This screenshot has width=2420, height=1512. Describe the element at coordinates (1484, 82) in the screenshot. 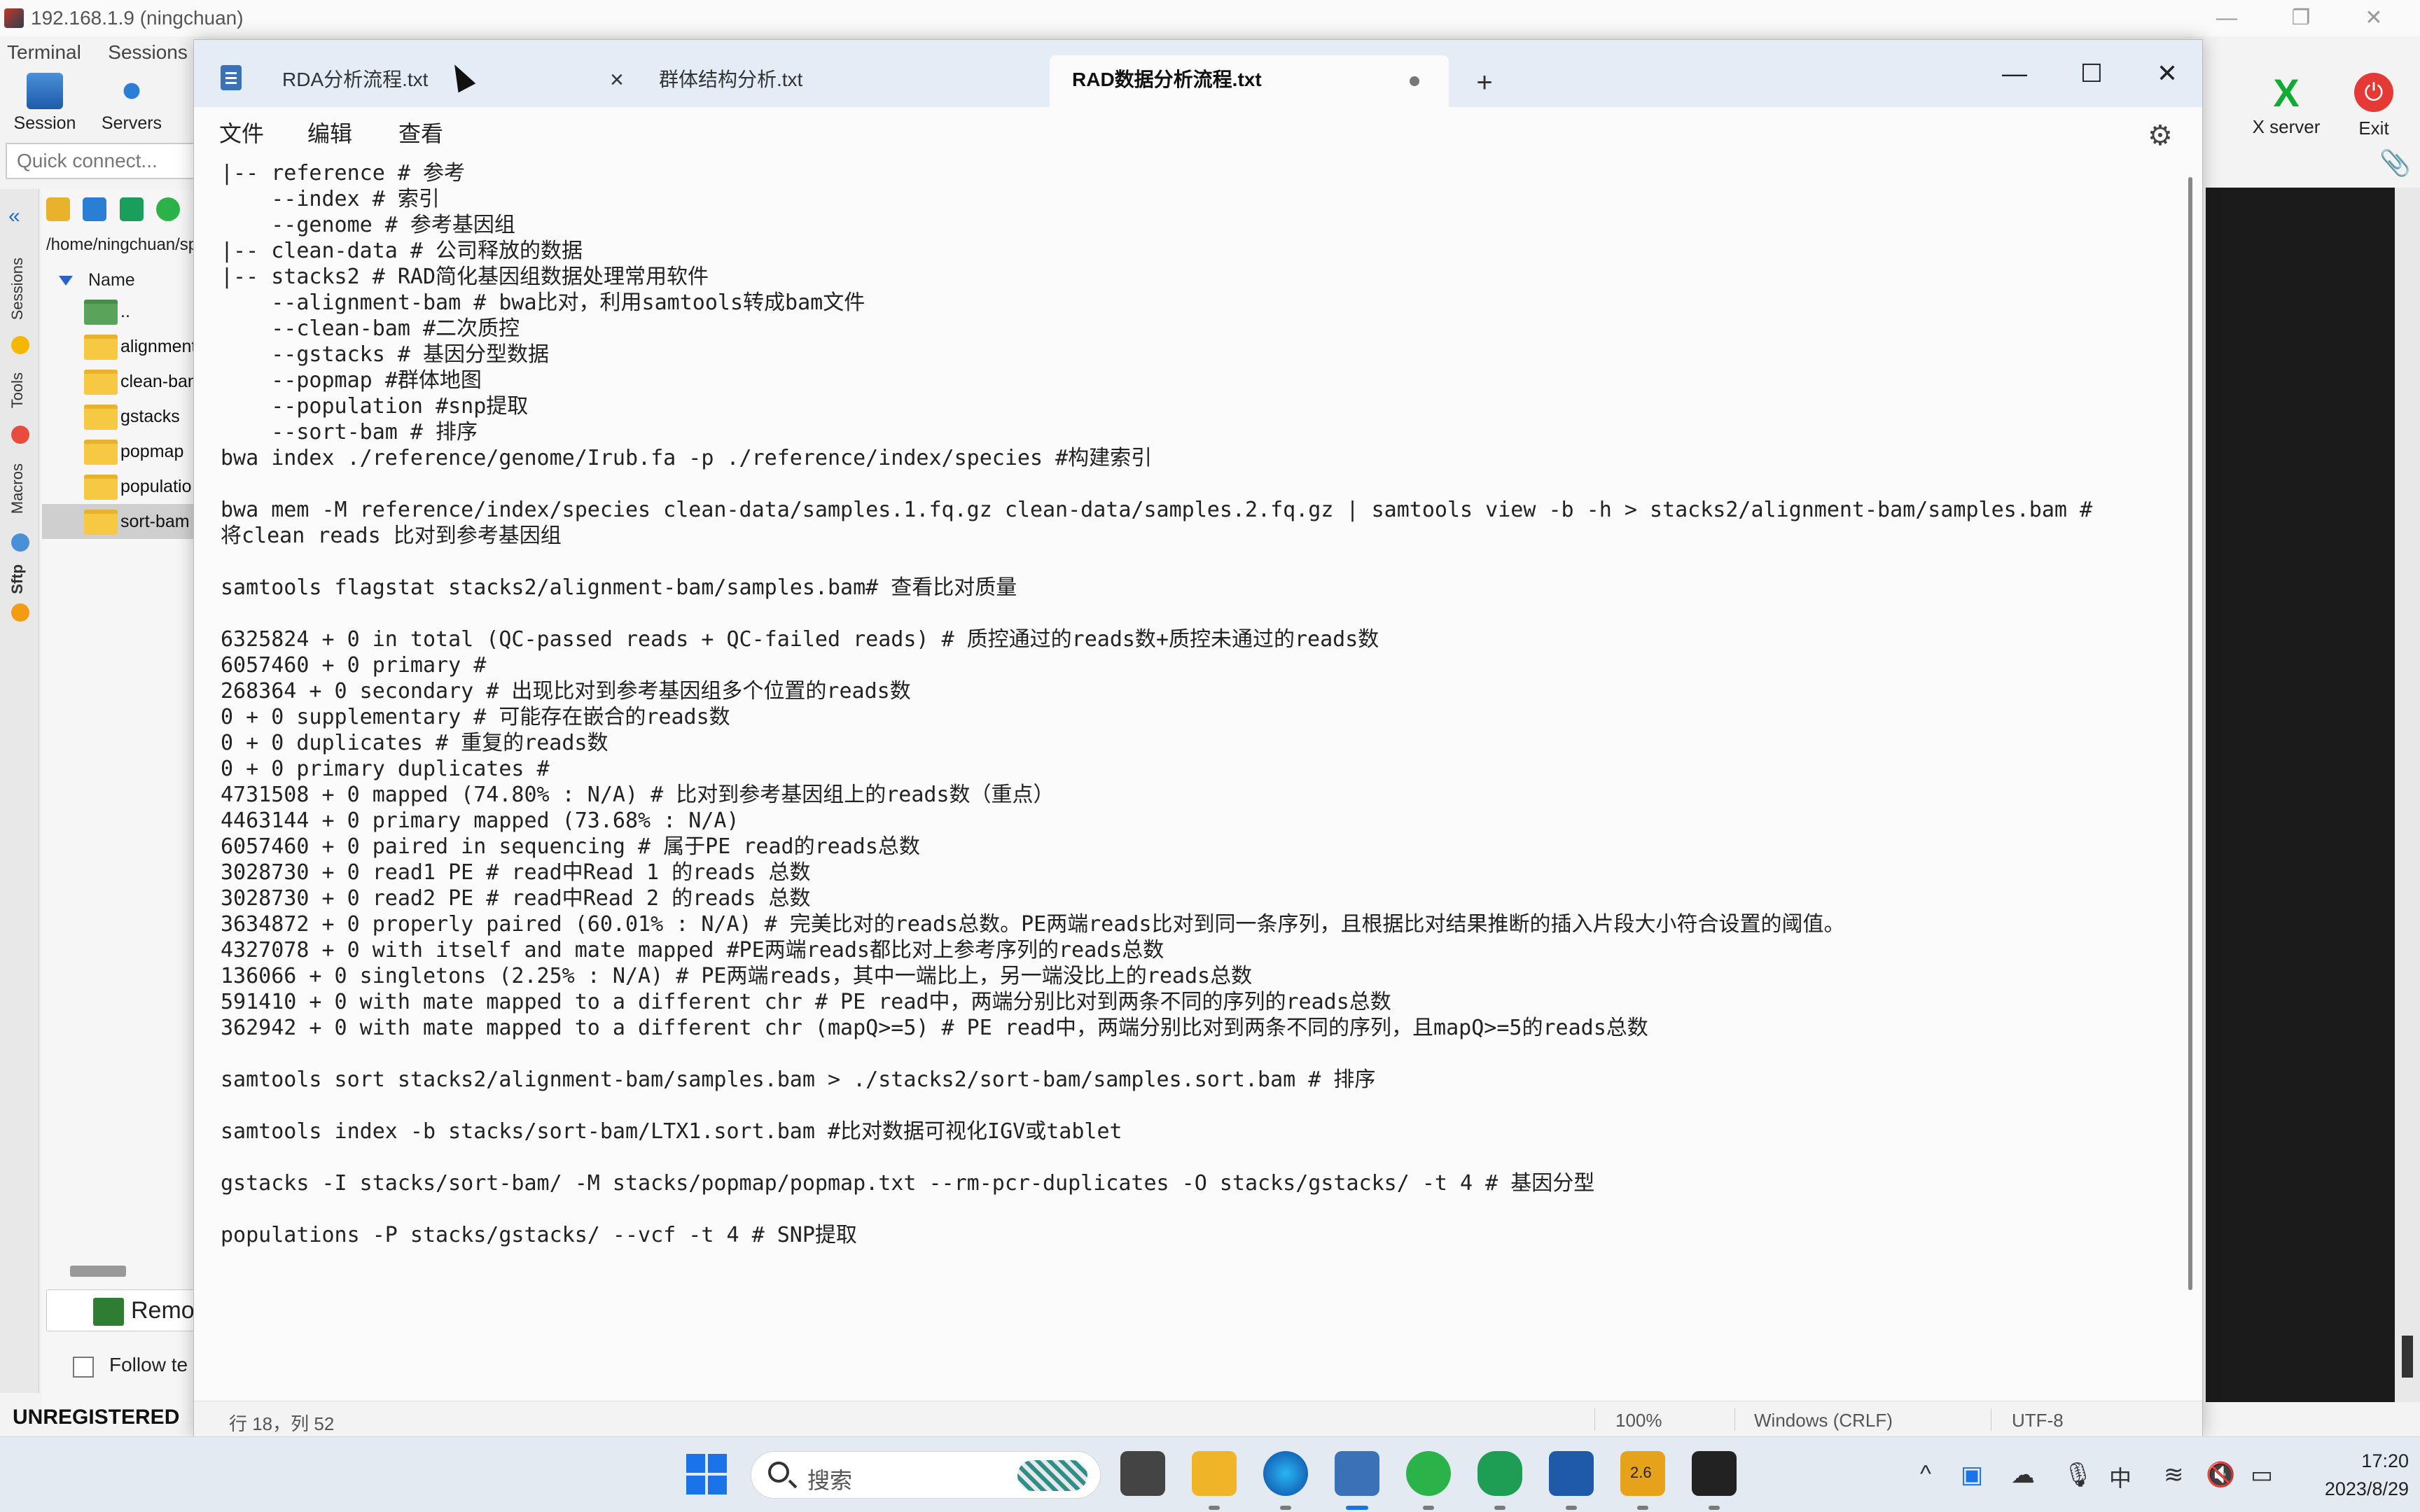

I see `new-tab-button: +` at that location.